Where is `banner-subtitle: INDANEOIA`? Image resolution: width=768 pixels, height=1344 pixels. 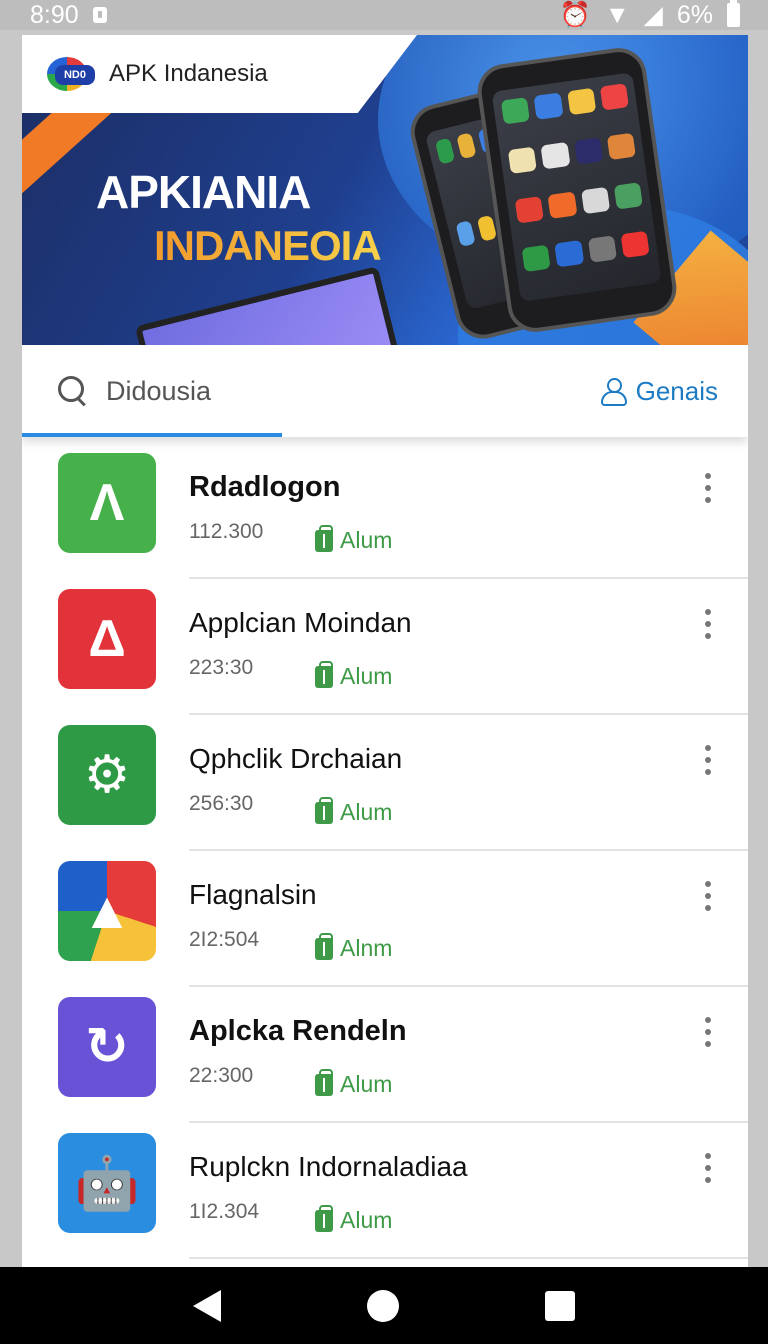 banner-subtitle: INDANEOIA is located at coordinates (268, 245).